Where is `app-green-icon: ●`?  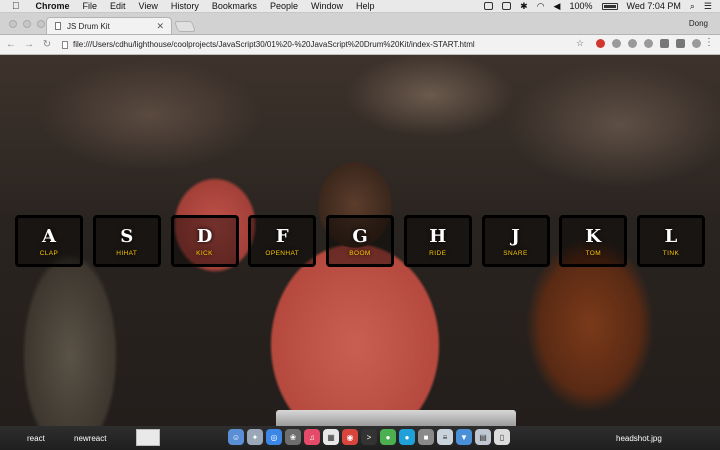 app-green-icon: ● is located at coordinates (388, 437).